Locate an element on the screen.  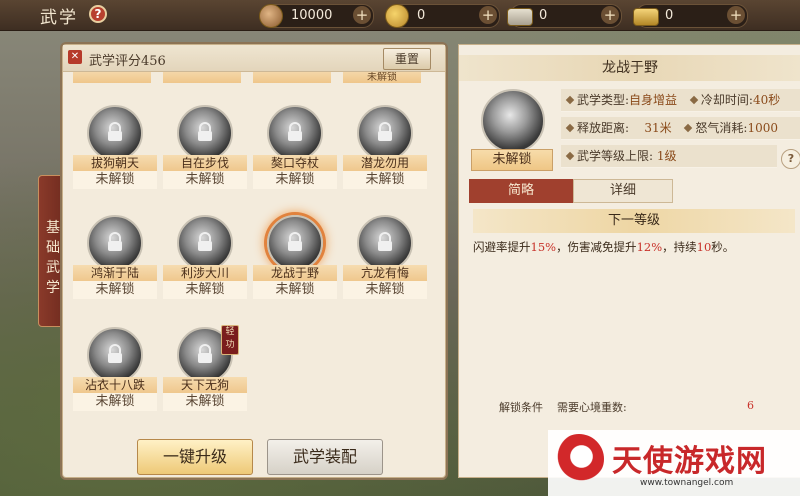
unlock-requirement: 需要心境重数: is located at coordinates (592, 407).